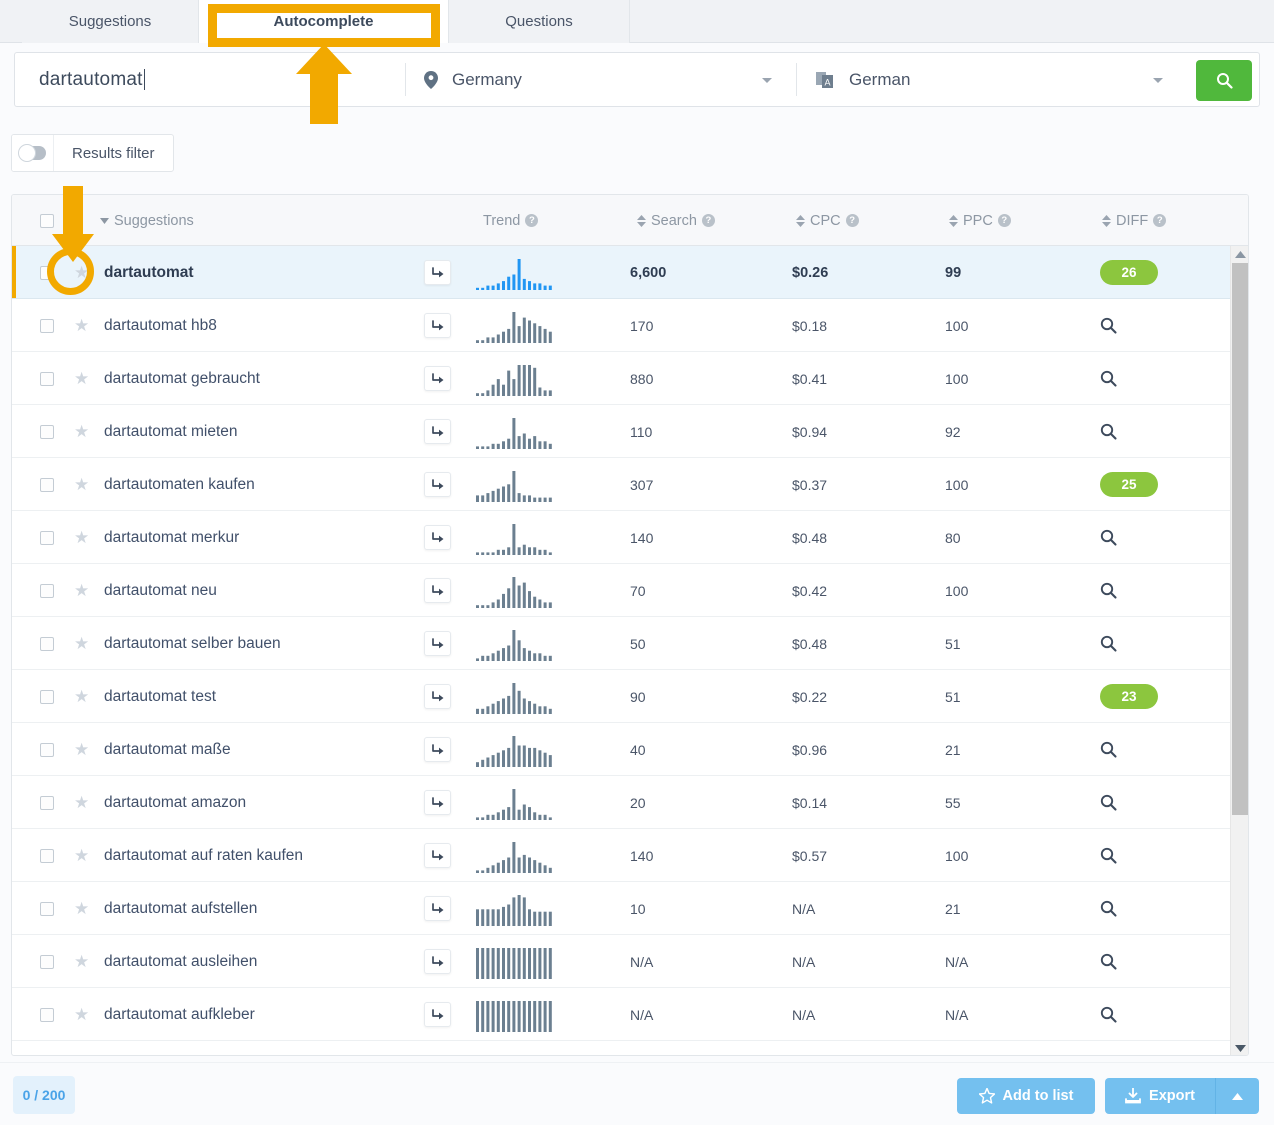  I want to click on export-button: Export, so click(1160, 1096).